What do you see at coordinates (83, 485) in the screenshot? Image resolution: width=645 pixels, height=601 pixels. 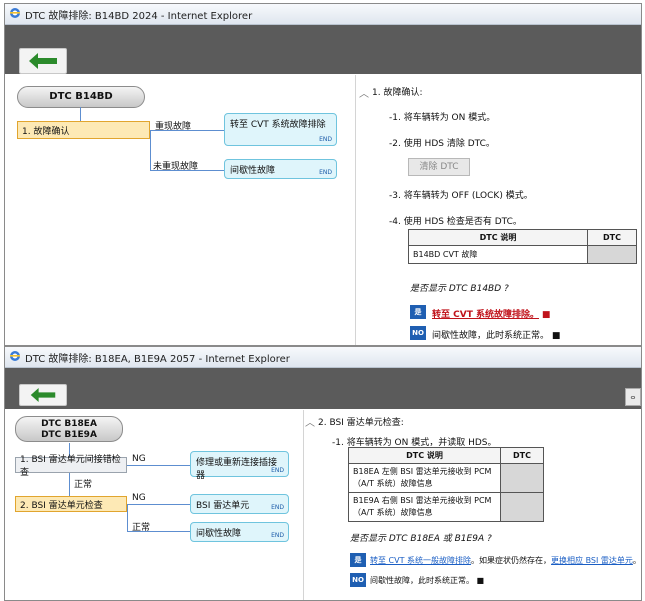 I see `branch-normal-1: 正常` at bounding box center [83, 485].